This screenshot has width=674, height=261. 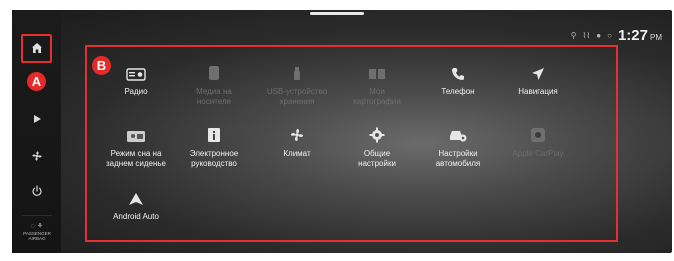 I want to click on clock-ampm: PM, so click(x=656, y=37).